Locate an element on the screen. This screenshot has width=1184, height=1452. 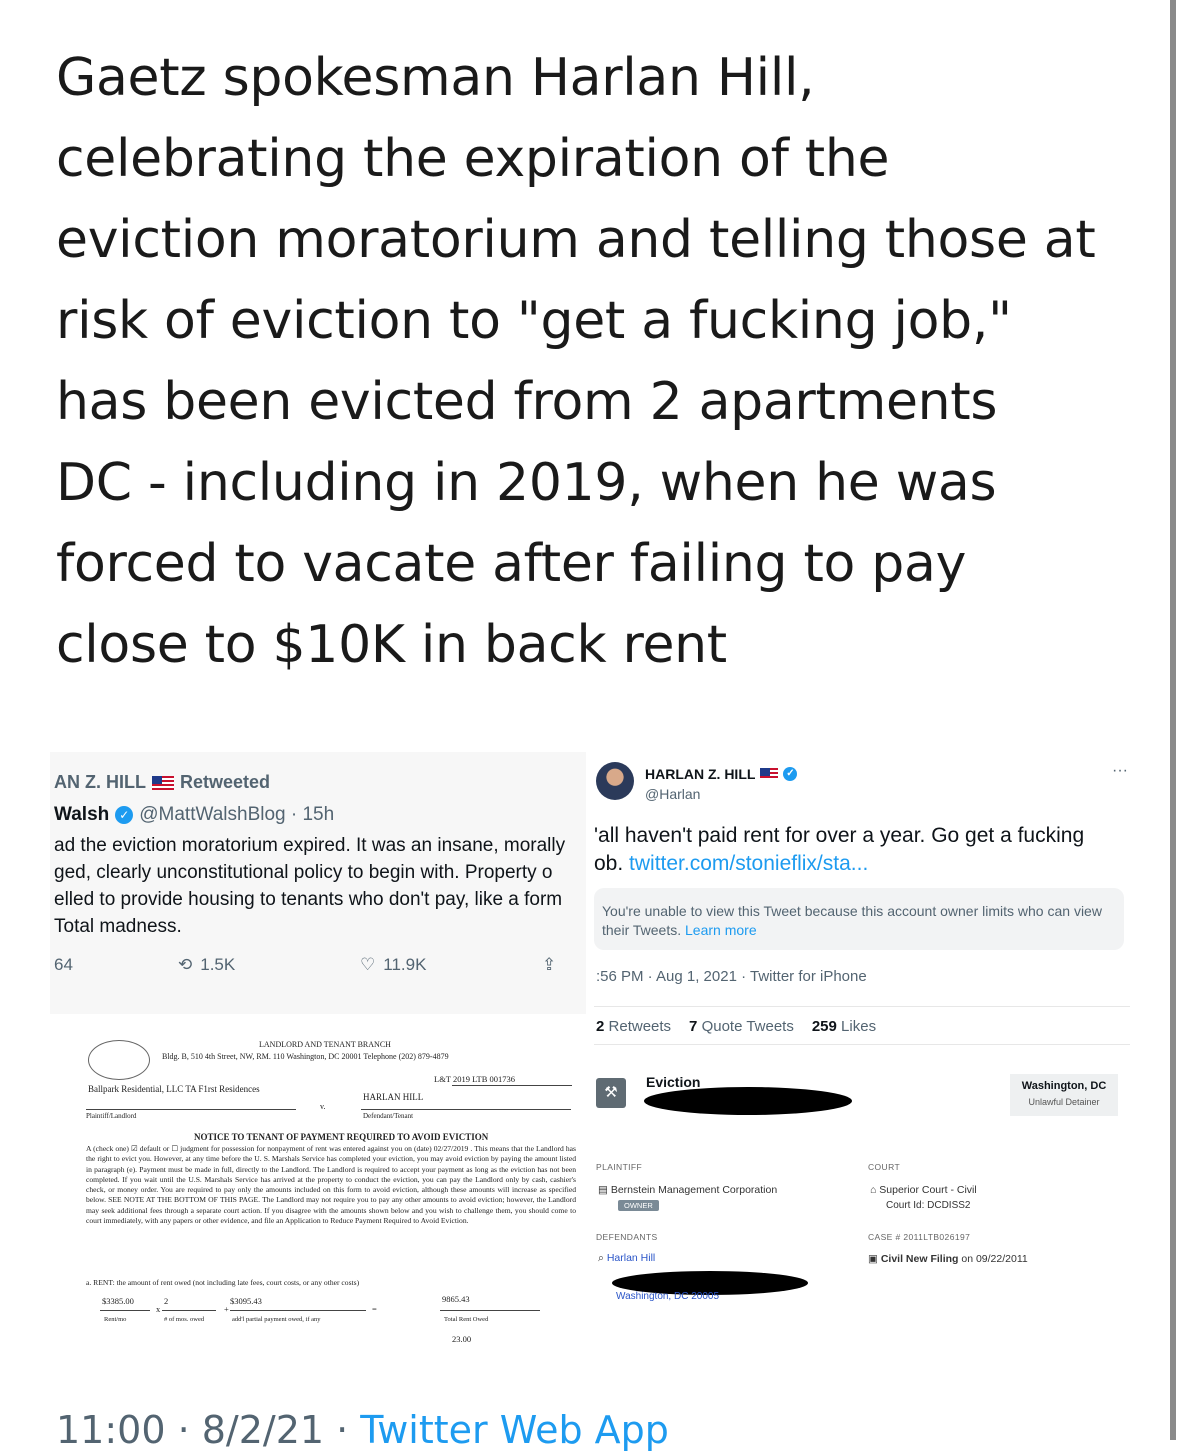
tweet-source-link: Twitter Web App is located at coordinates (514, 1430).